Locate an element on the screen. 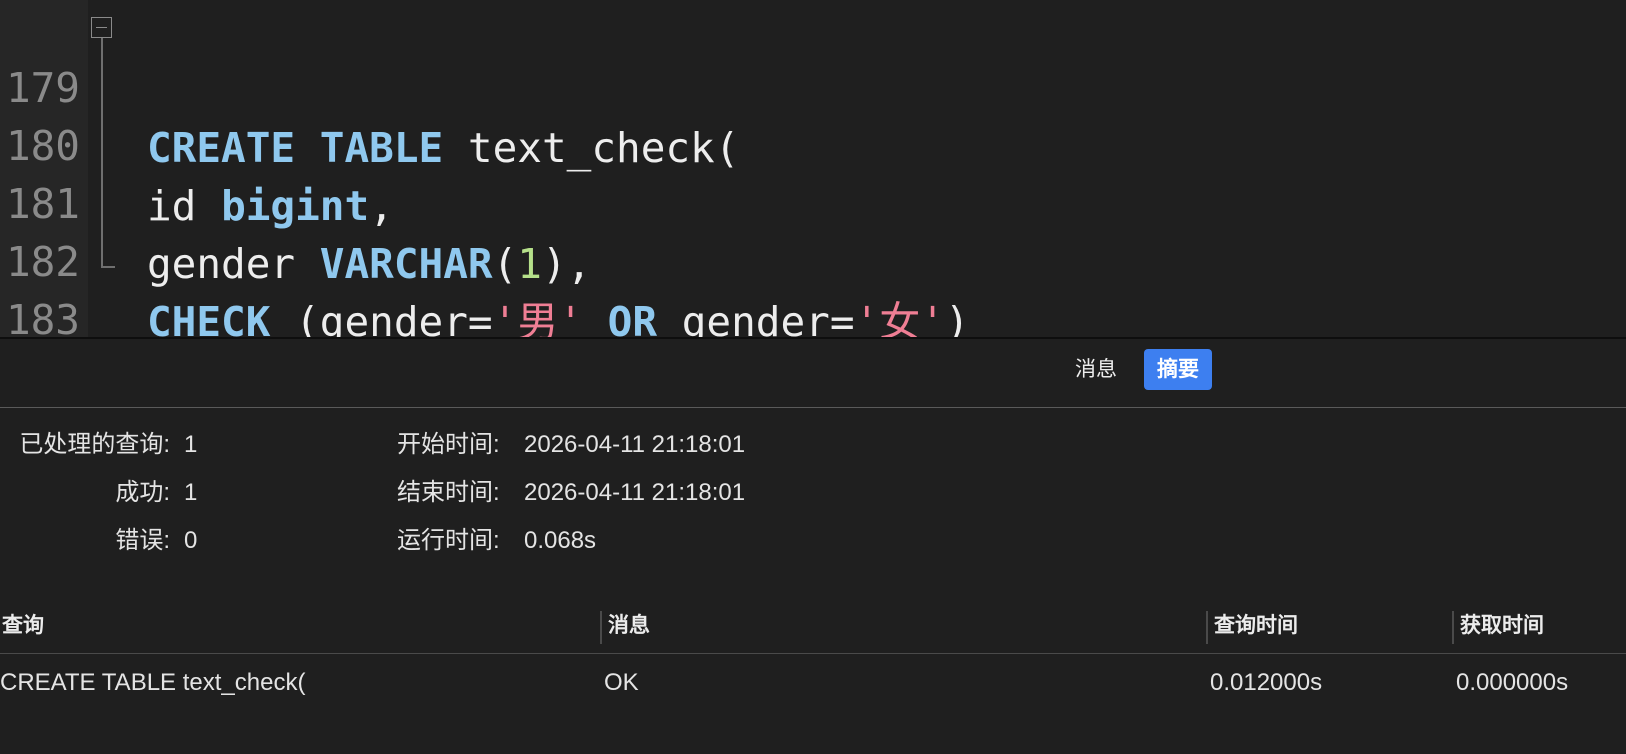 The width and height of the screenshot is (1626, 754). success-value: 1 is located at coordinates (191, 492).